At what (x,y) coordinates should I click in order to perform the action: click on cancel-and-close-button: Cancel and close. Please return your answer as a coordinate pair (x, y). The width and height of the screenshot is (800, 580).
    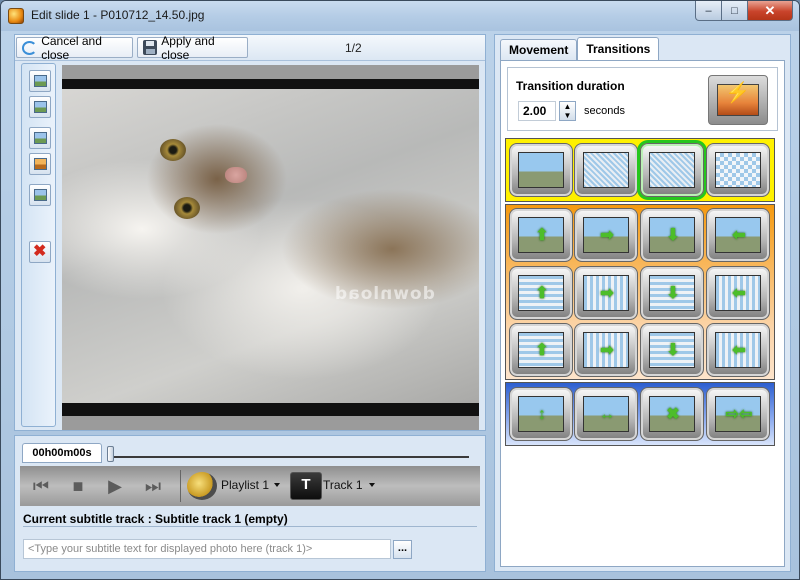
    Looking at the image, I should click on (74, 48).